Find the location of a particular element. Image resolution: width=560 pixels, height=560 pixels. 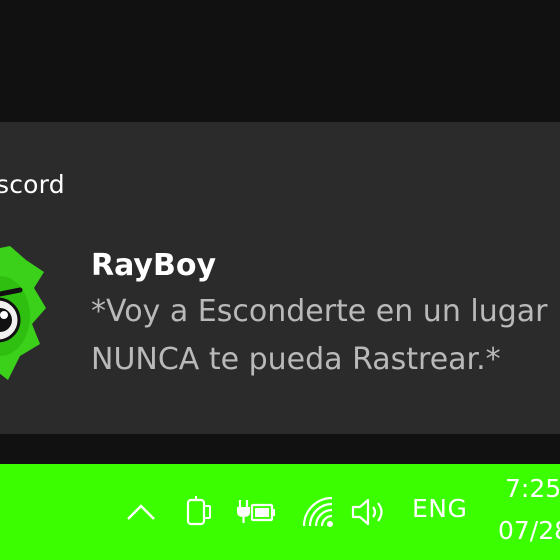

notification-message-line-1: *Voy a Esconderte en un lugar is located at coordinates (319, 311).